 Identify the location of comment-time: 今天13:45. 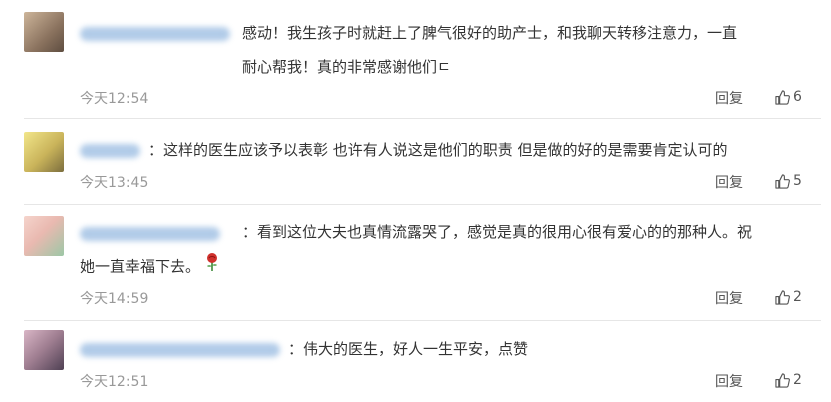
(114, 183).